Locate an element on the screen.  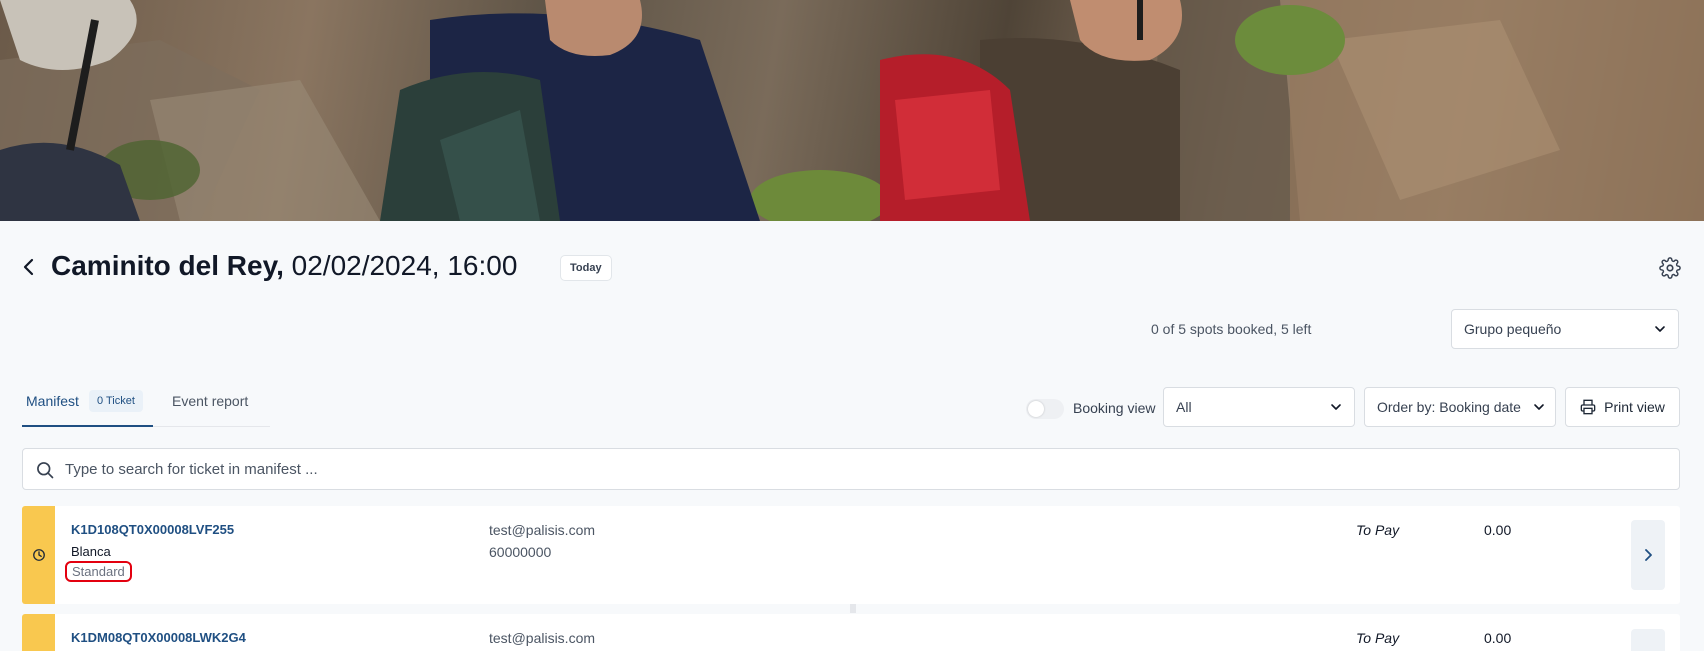
order-select: Order by: Booking date is located at coordinates (1460, 407).